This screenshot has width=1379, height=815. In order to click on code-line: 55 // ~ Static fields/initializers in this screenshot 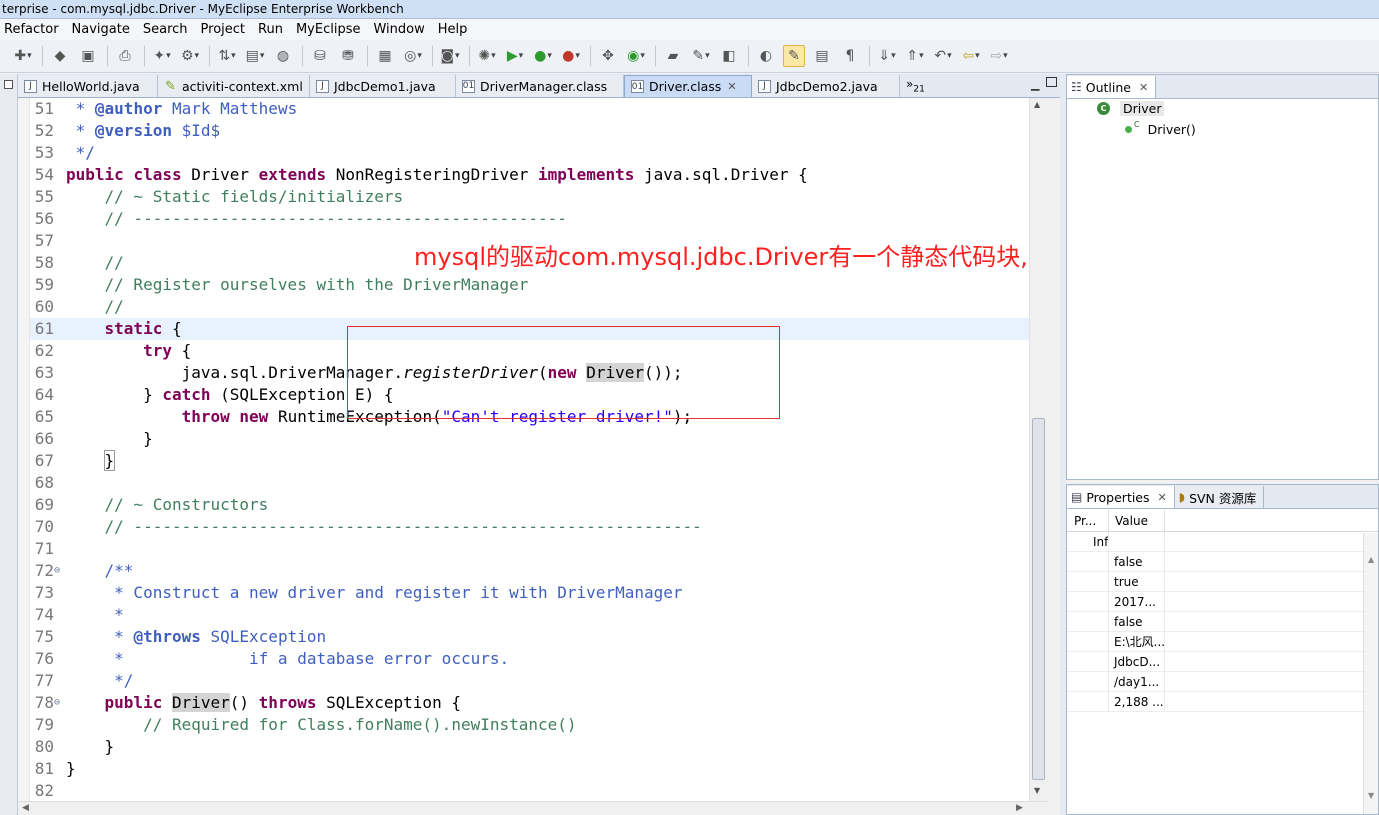, I will do `click(538, 197)`.